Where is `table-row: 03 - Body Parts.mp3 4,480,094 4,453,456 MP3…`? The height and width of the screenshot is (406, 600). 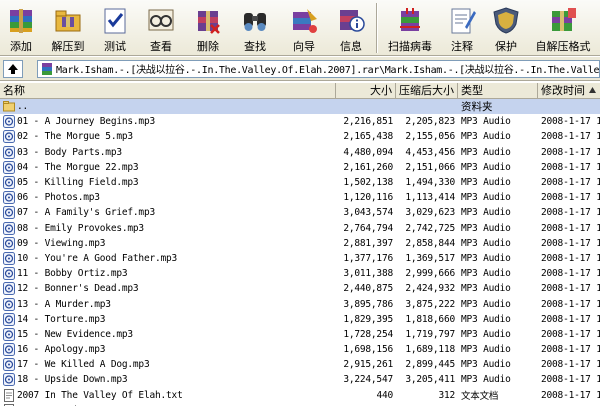
table-row: 03 - Body Parts.mp3 4,480,094 4,453,456 MP3… is located at coordinates (300, 152).